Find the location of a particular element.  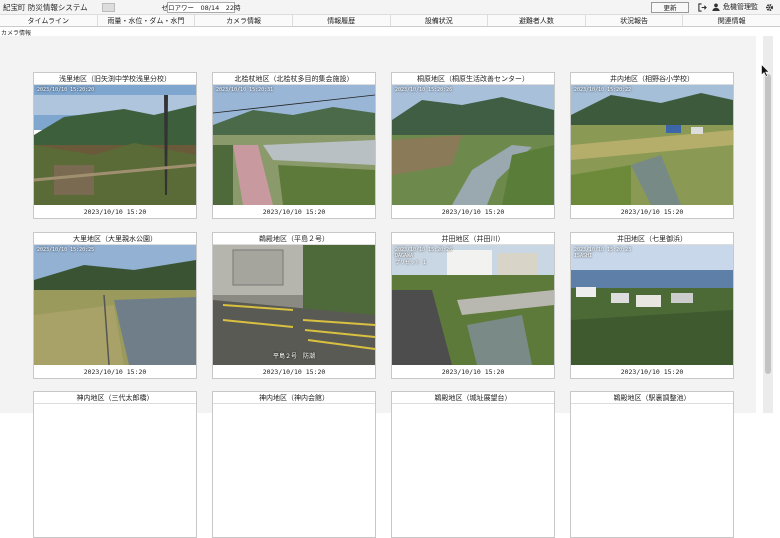

nav-evacuee-count: 避難者人数 is located at coordinates (537, 20).